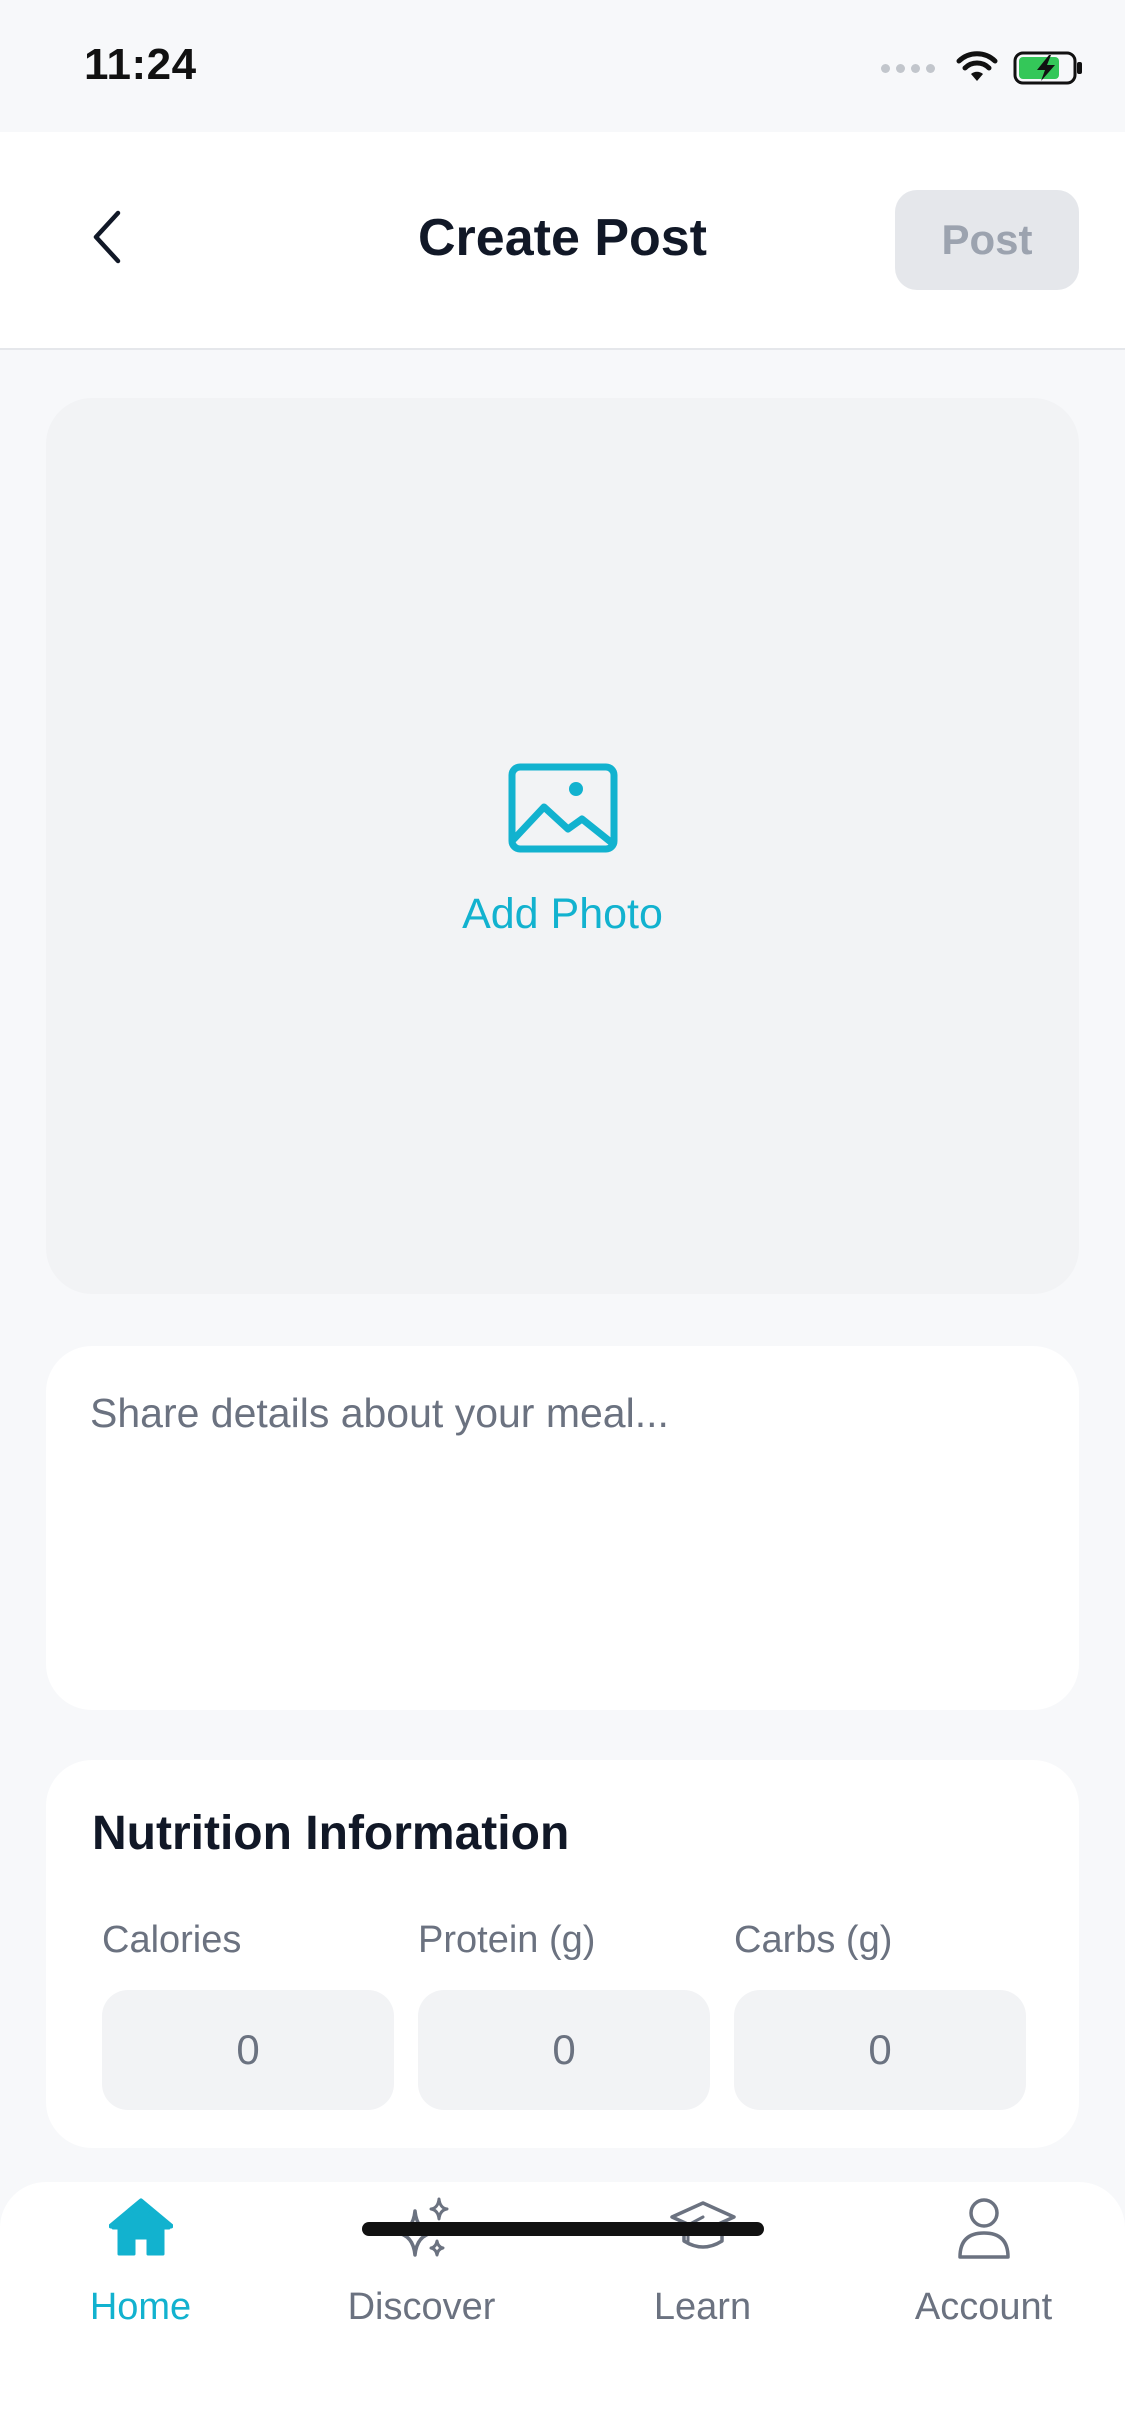  What do you see at coordinates (1047, 68) in the screenshot?
I see `battery-charging-icon` at bounding box center [1047, 68].